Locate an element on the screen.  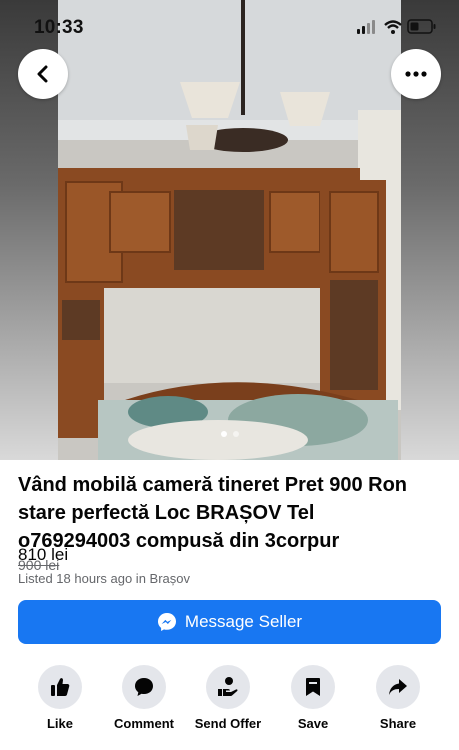
like-label: Like is located at coordinates (59, 723).